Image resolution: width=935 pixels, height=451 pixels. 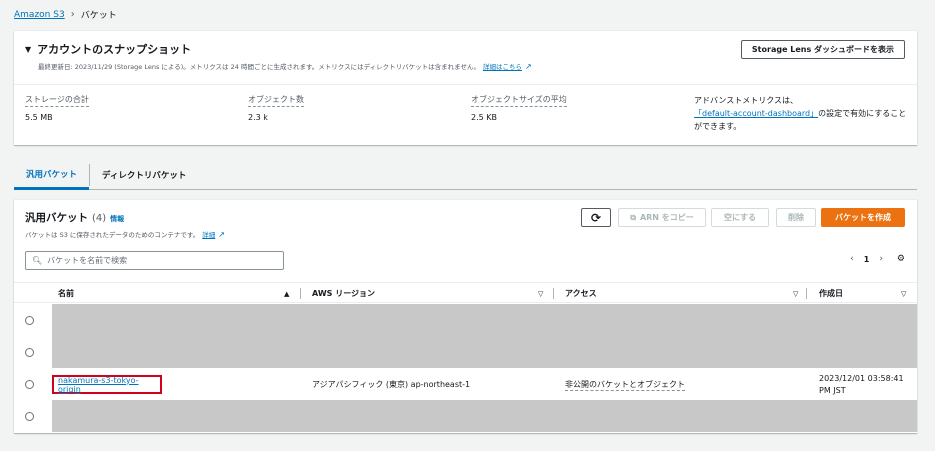 What do you see at coordinates (98, 16) in the screenshot?
I see `breadcrumb-current: バケット` at bounding box center [98, 16].